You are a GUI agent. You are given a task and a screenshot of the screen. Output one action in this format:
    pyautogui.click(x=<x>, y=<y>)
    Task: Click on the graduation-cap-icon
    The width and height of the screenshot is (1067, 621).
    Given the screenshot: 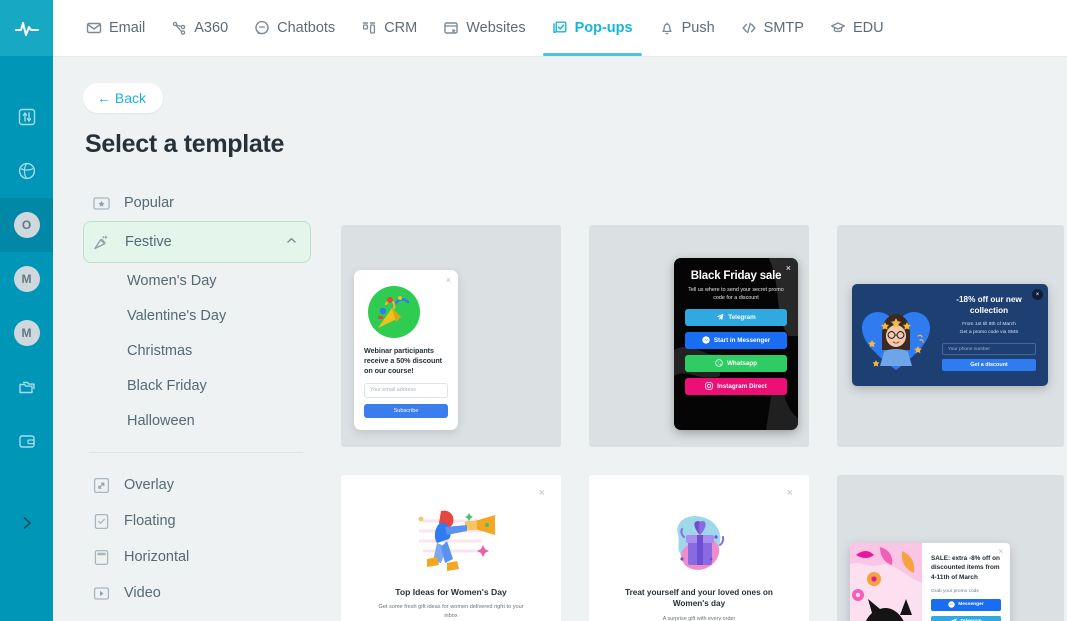 What is the action you would take?
    pyautogui.click(x=838, y=28)
    